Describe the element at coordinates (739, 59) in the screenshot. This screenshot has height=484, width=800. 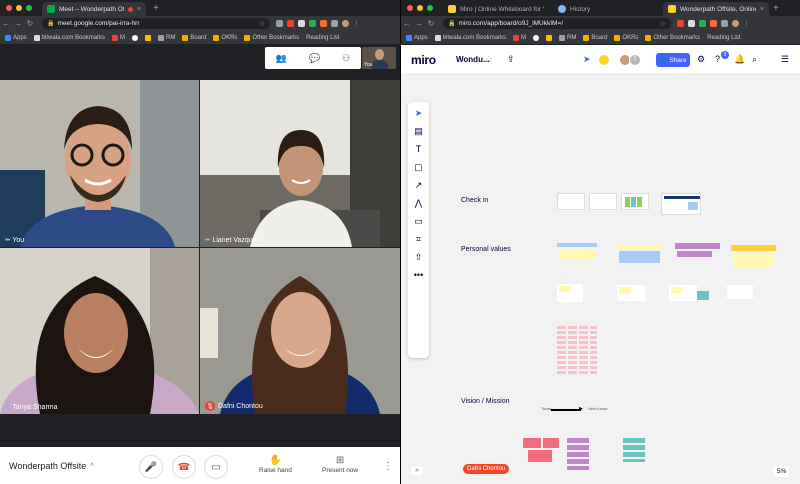
I see `bell-icon: 🔔` at that location.